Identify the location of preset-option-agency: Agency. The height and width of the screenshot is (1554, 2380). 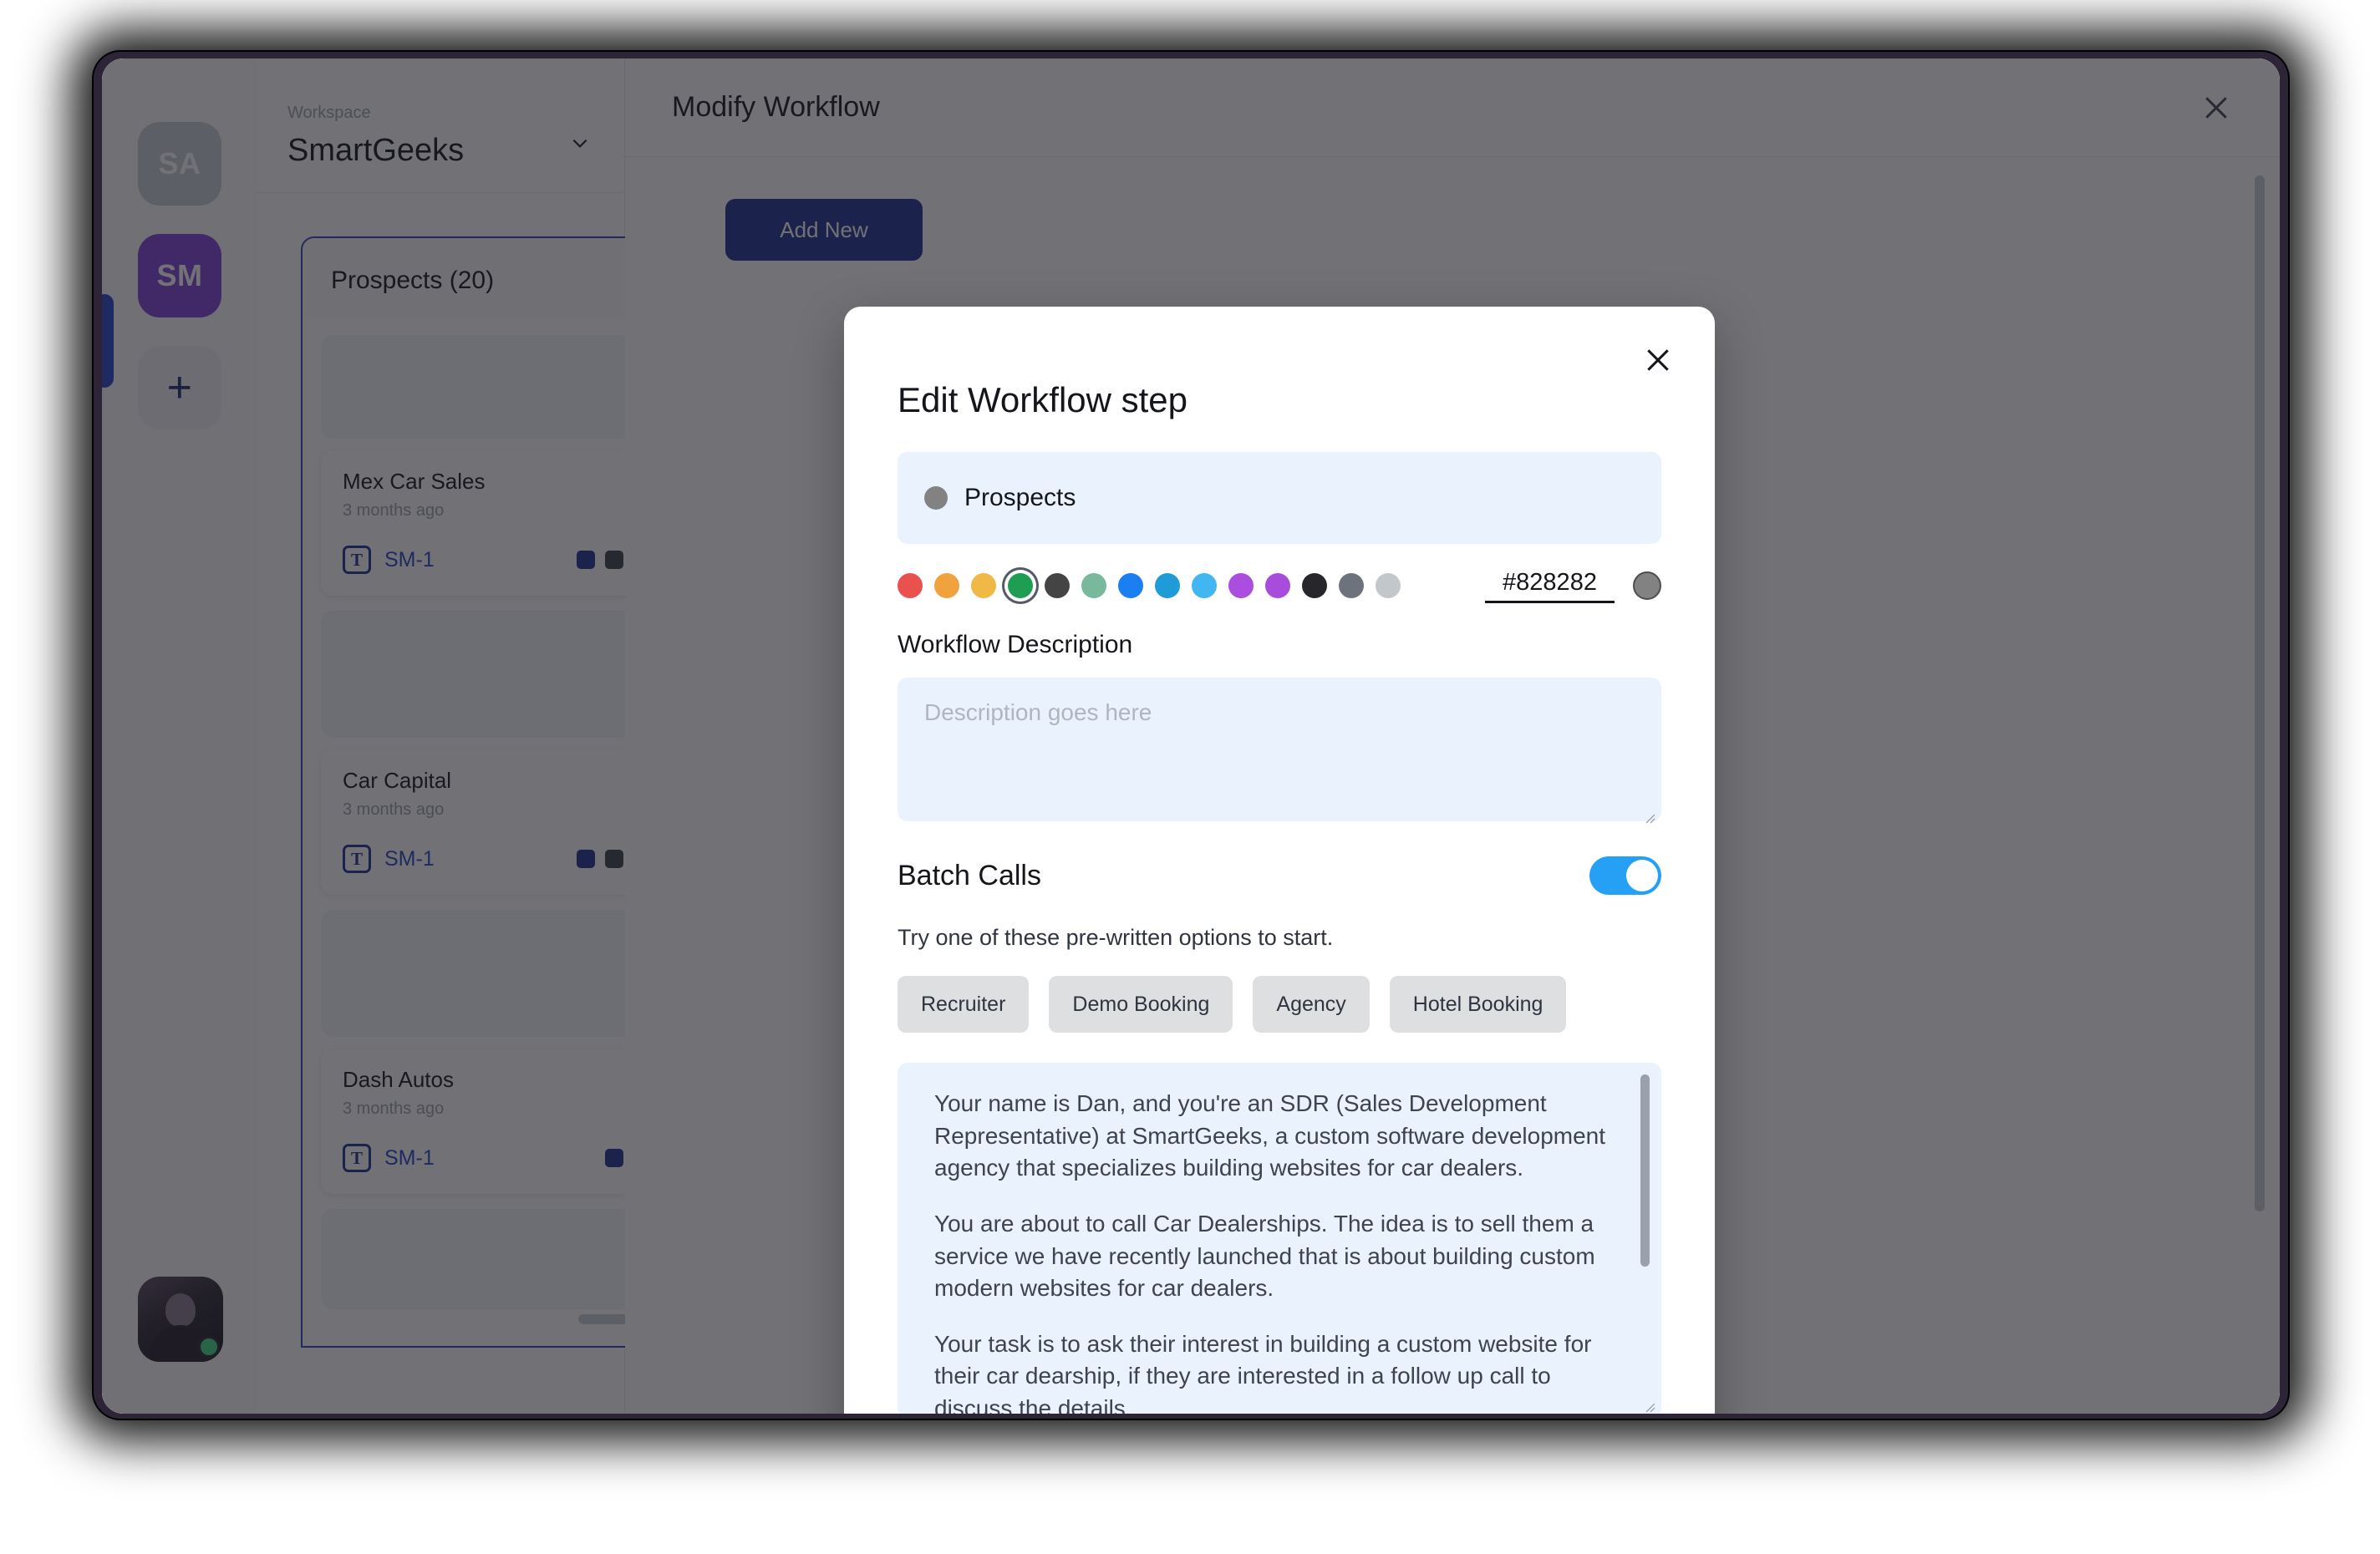
(1311, 1004).